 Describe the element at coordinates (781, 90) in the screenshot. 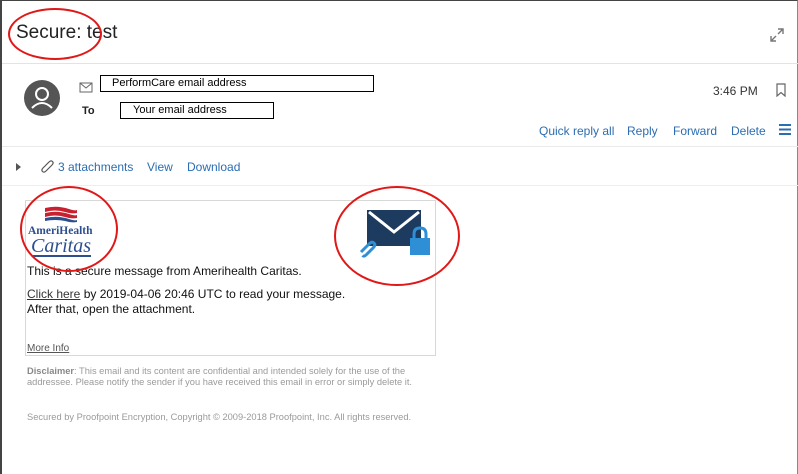

I see `bookmark-icon` at that location.